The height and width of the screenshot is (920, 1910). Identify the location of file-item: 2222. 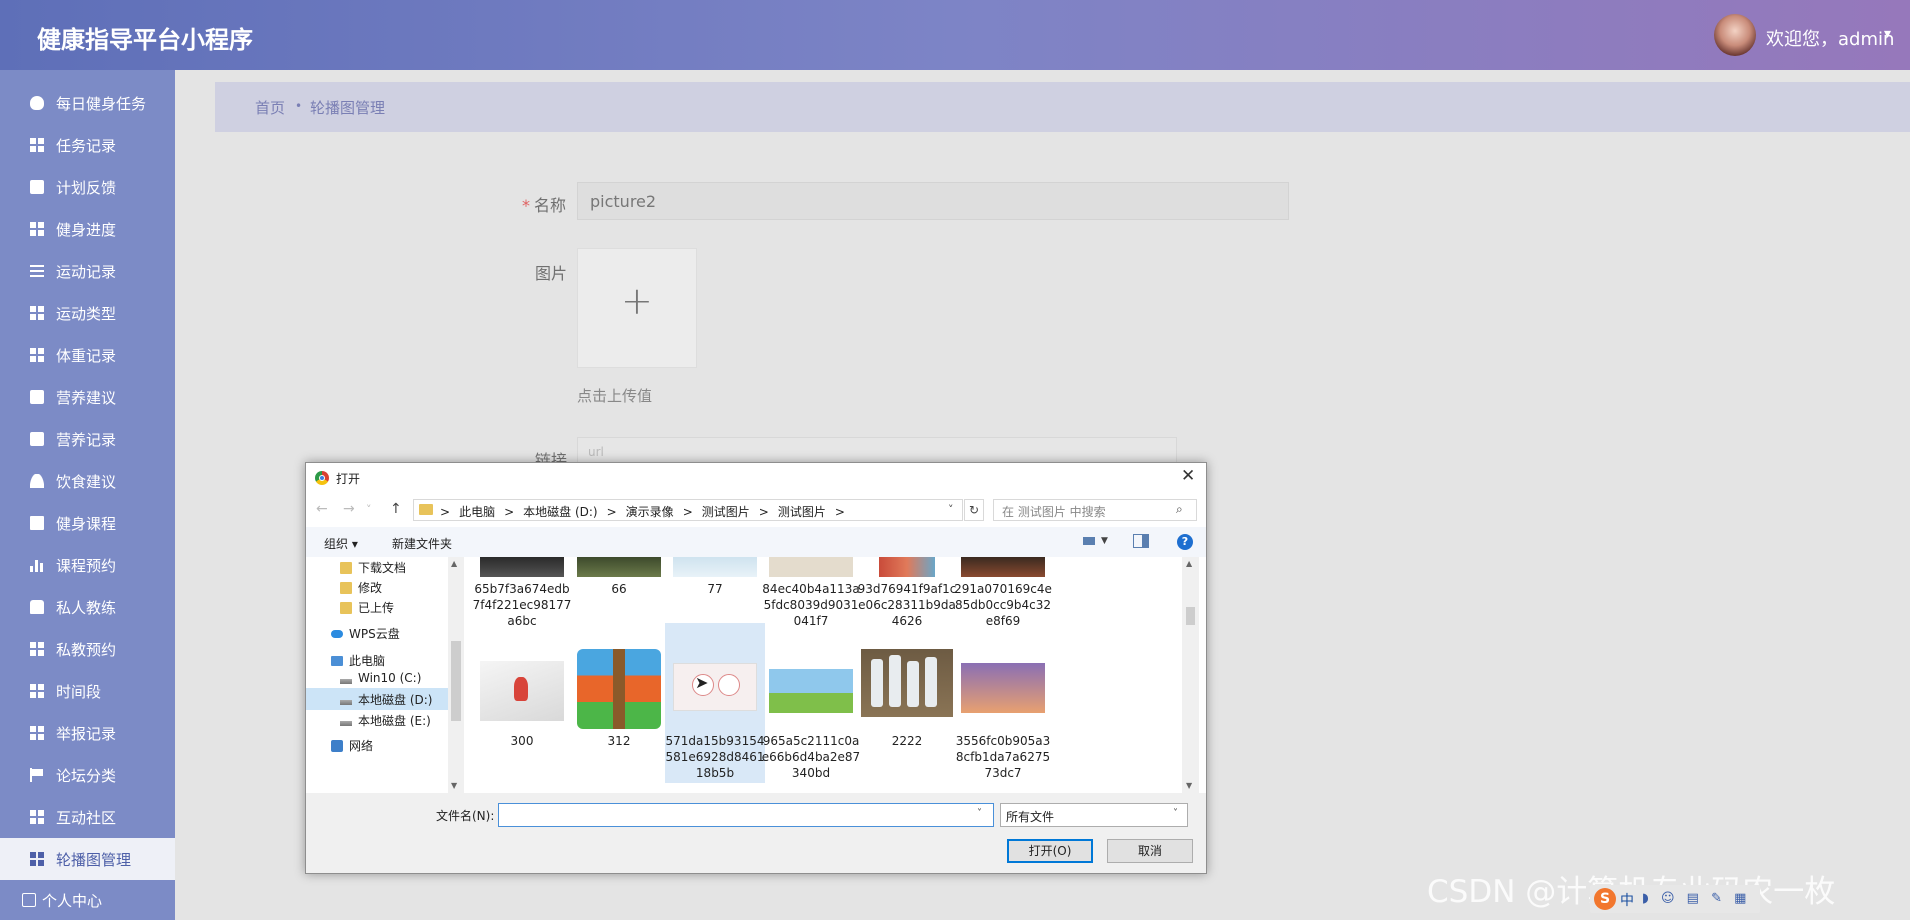
(907, 710).